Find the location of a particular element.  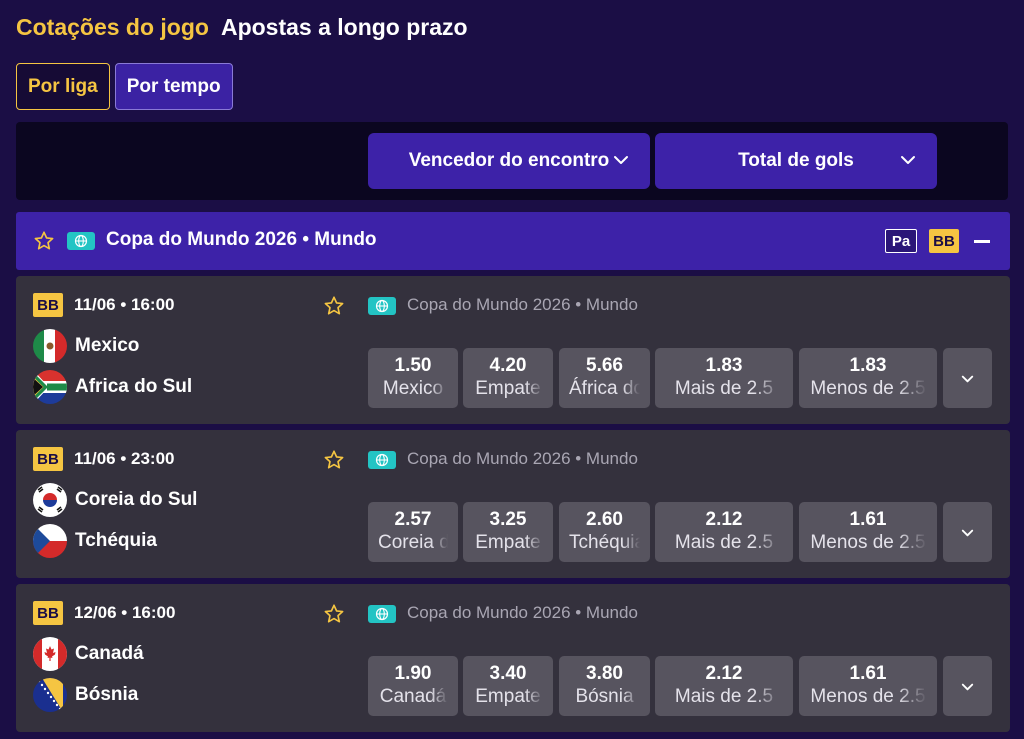

odd-label: Mexico is located at coordinates (413, 388).